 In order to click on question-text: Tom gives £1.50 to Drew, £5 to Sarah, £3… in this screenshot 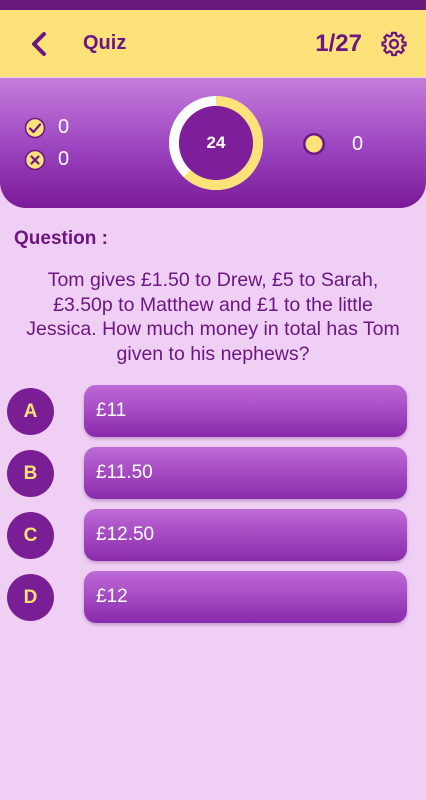, I will do `click(213, 317)`.